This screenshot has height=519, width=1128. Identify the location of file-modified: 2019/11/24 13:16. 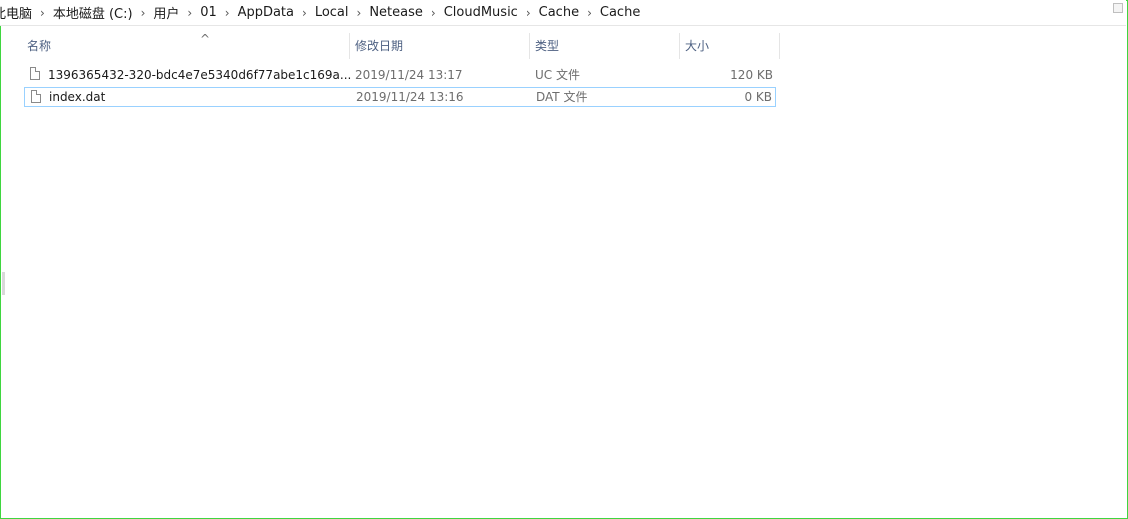
(410, 97).